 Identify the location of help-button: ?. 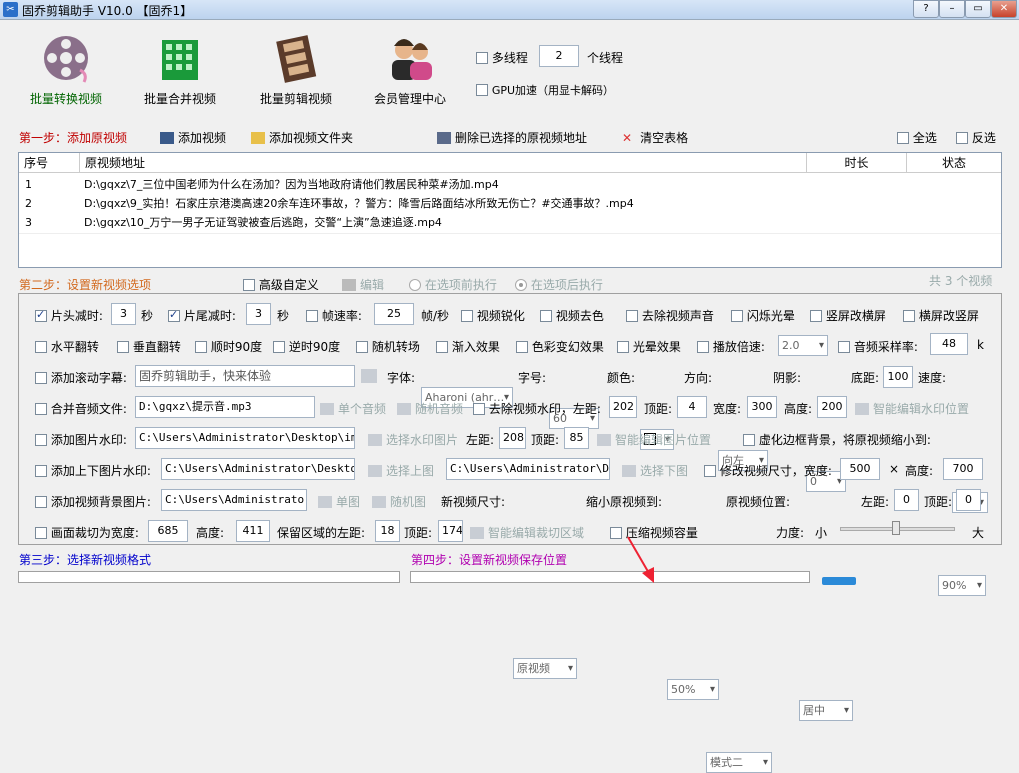
(926, 9).